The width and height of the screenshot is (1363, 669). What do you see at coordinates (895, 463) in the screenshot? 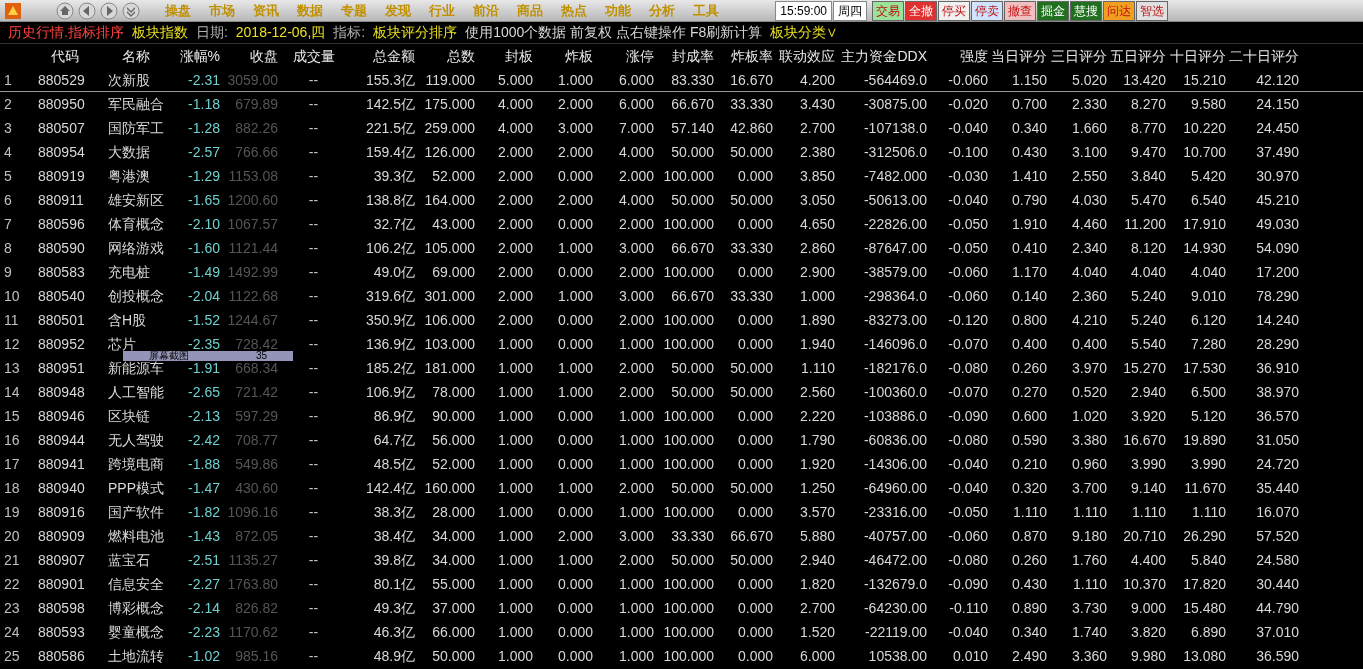
I see `table-cell: -14306.00` at bounding box center [895, 463].